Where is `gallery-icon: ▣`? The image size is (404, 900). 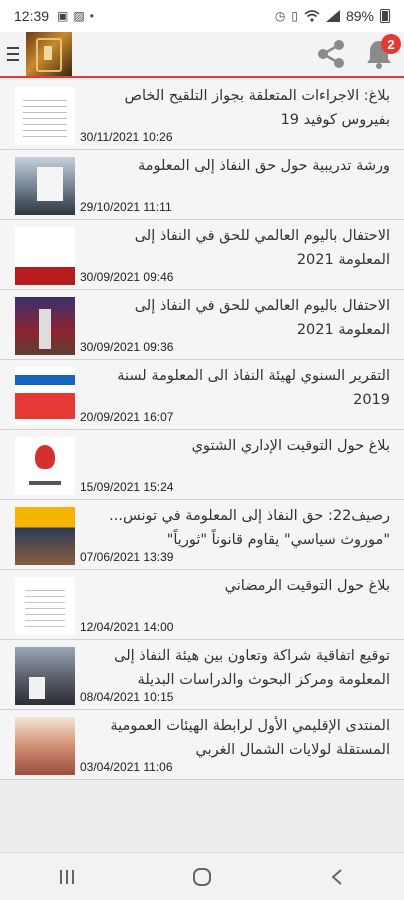
gallery-icon: ▣ is located at coordinates (63, 16).